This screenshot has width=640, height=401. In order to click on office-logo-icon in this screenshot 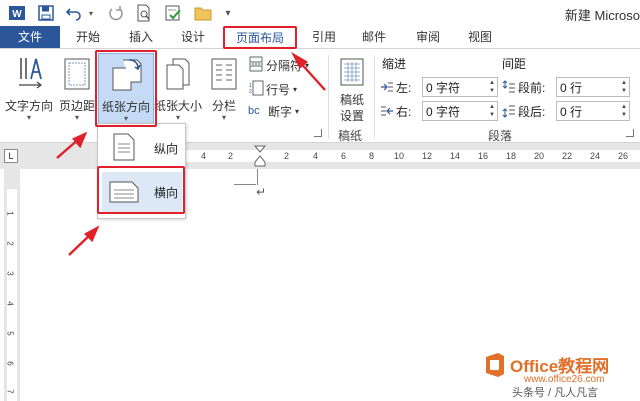, I will do `click(495, 366)`.